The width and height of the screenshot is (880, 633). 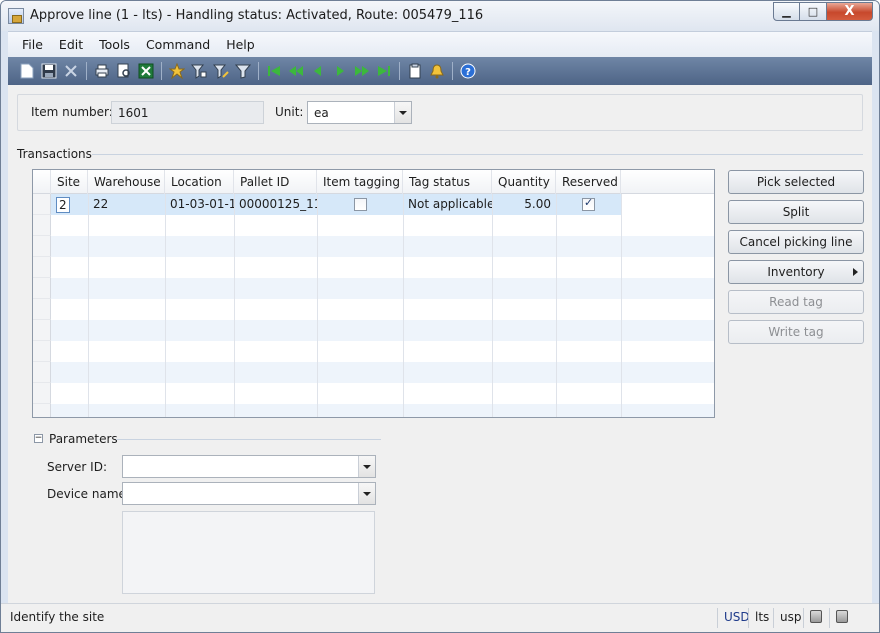 What do you see at coordinates (77, 467) in the screenshot?
I see `server-id-label: Server ID:` at bounding box center [77, 467].